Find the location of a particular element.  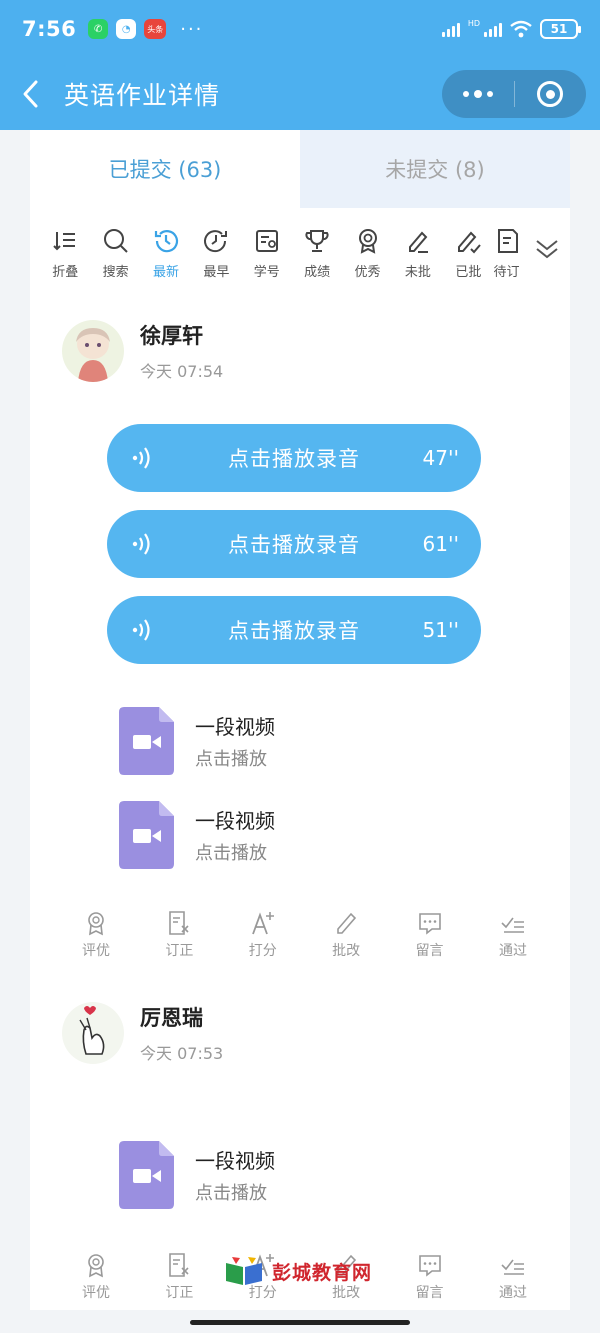

tool-label: 未批 is located at coordinates (417, 272).